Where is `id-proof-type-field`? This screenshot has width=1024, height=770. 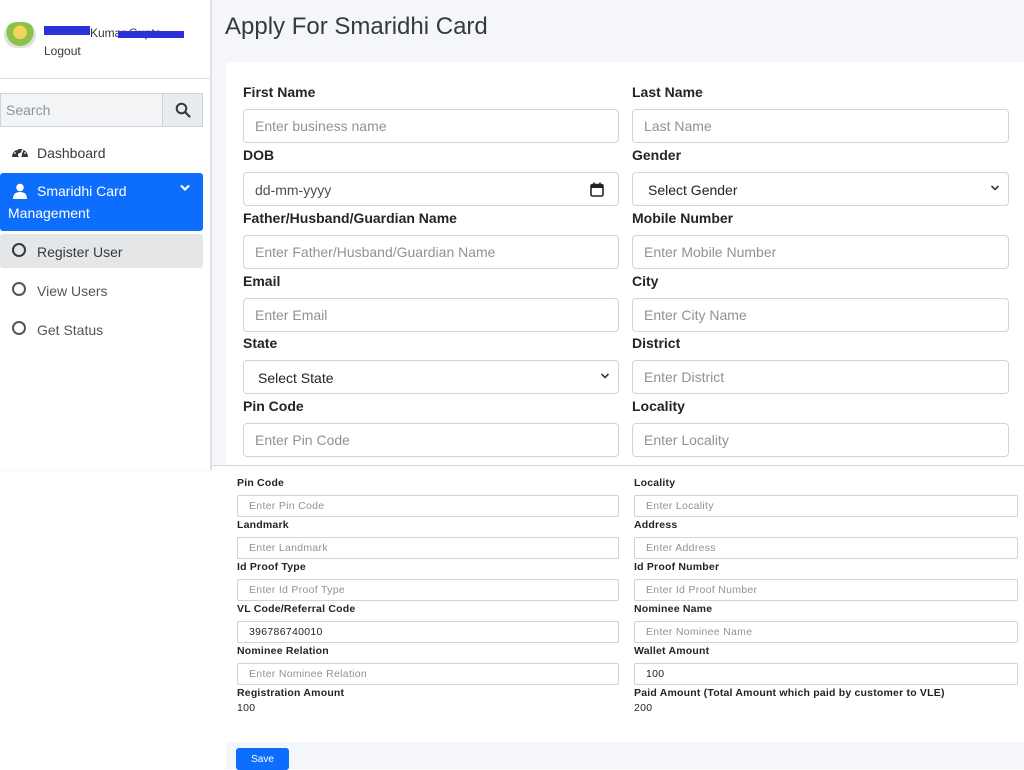
id-proof-type-field is located at coordinates (428, 590).